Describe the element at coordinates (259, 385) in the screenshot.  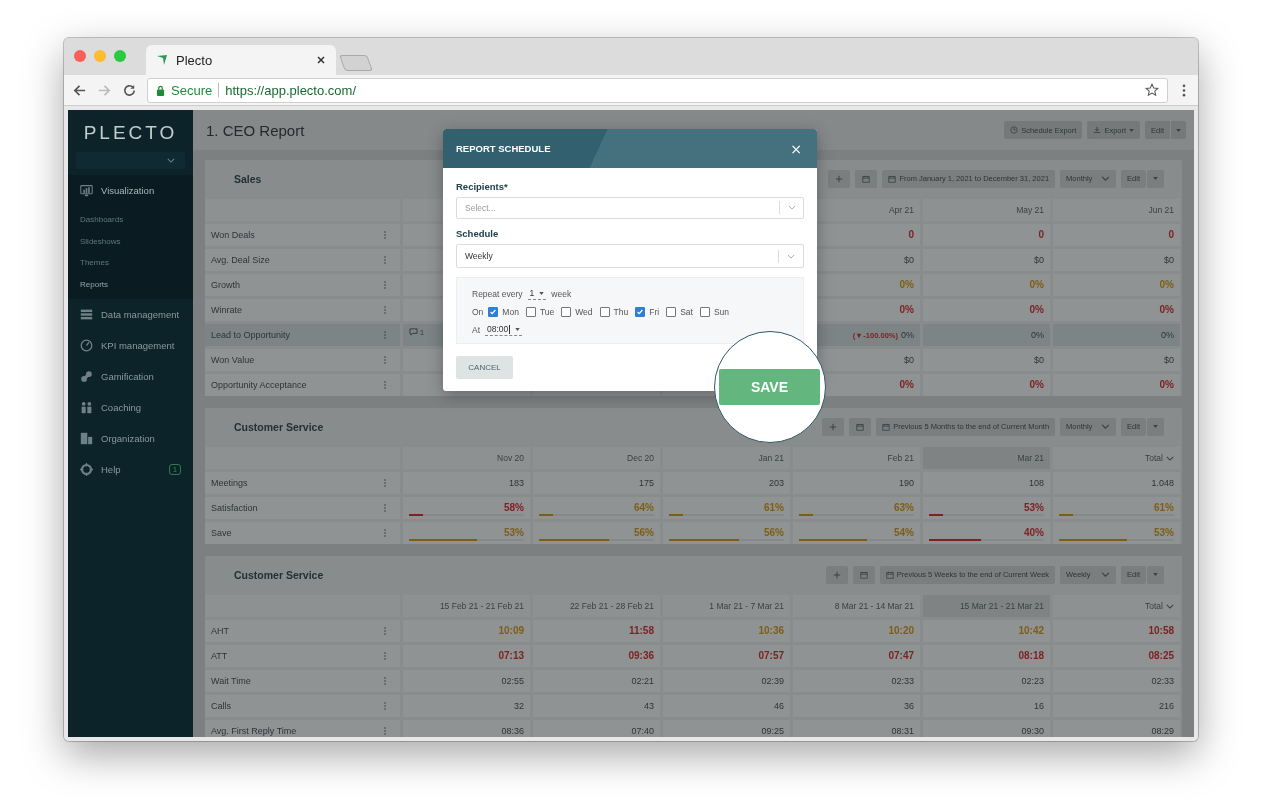
I see `row-label: Opportunity Acceptance` at that location.